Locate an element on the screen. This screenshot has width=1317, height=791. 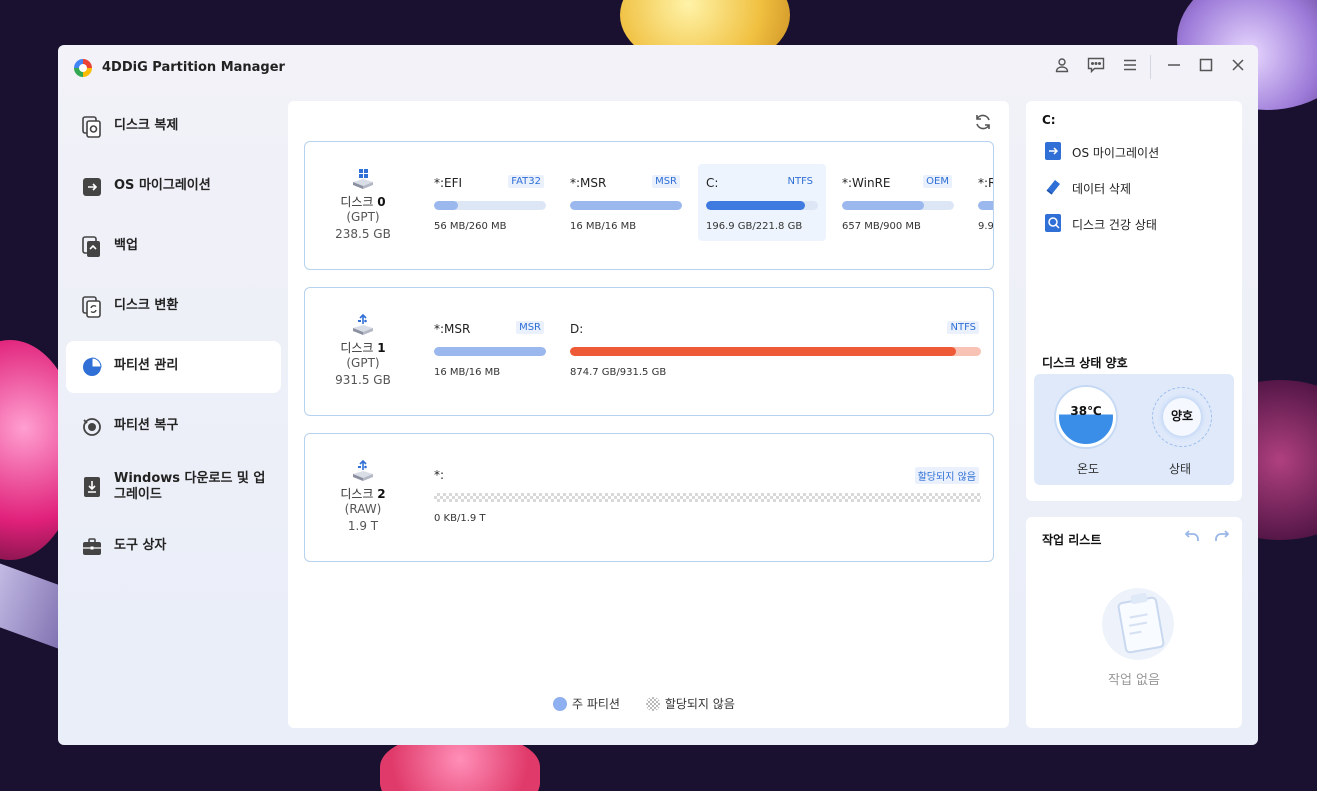
filesystem-badge: FAT32 is located at coordinates (526, 181).